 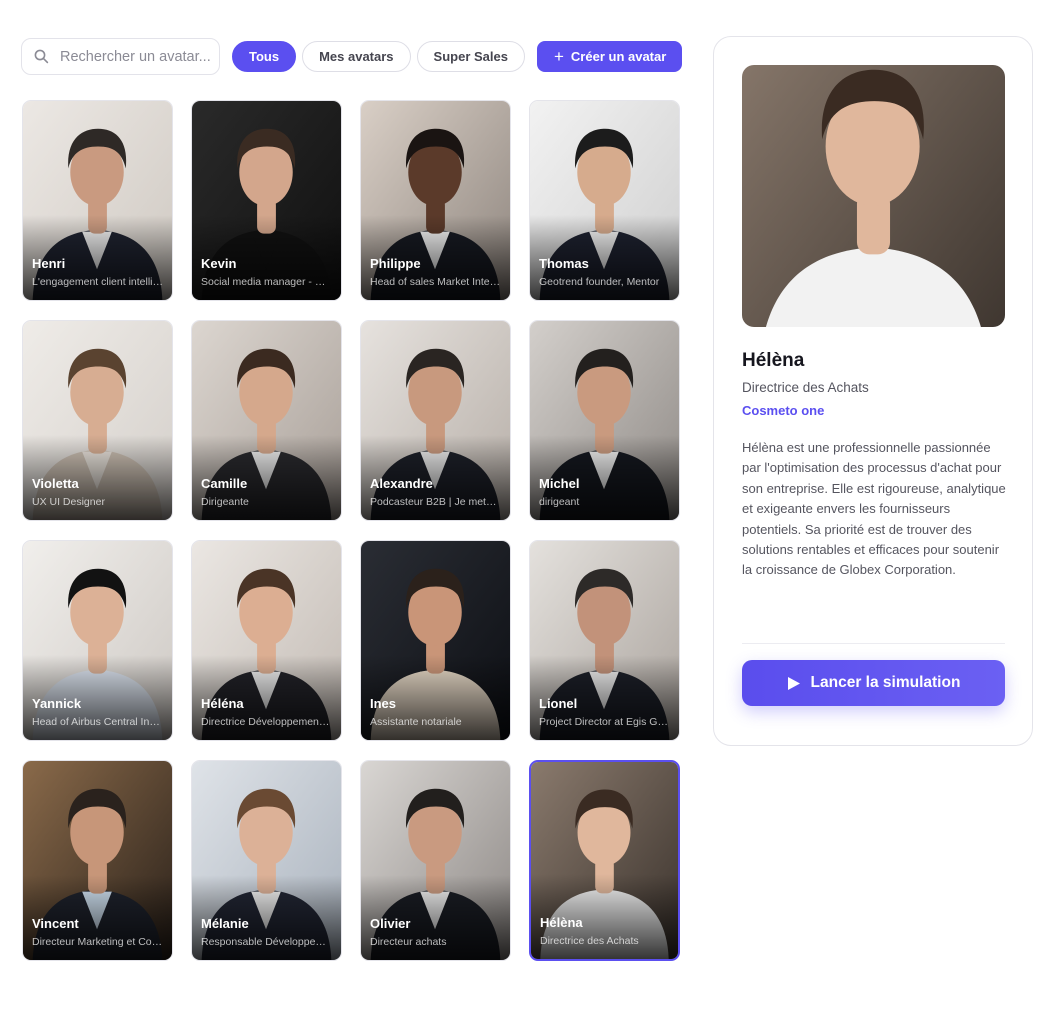 I want to click on filter-super-sales: Super Sales, so click(x=470, y=56).